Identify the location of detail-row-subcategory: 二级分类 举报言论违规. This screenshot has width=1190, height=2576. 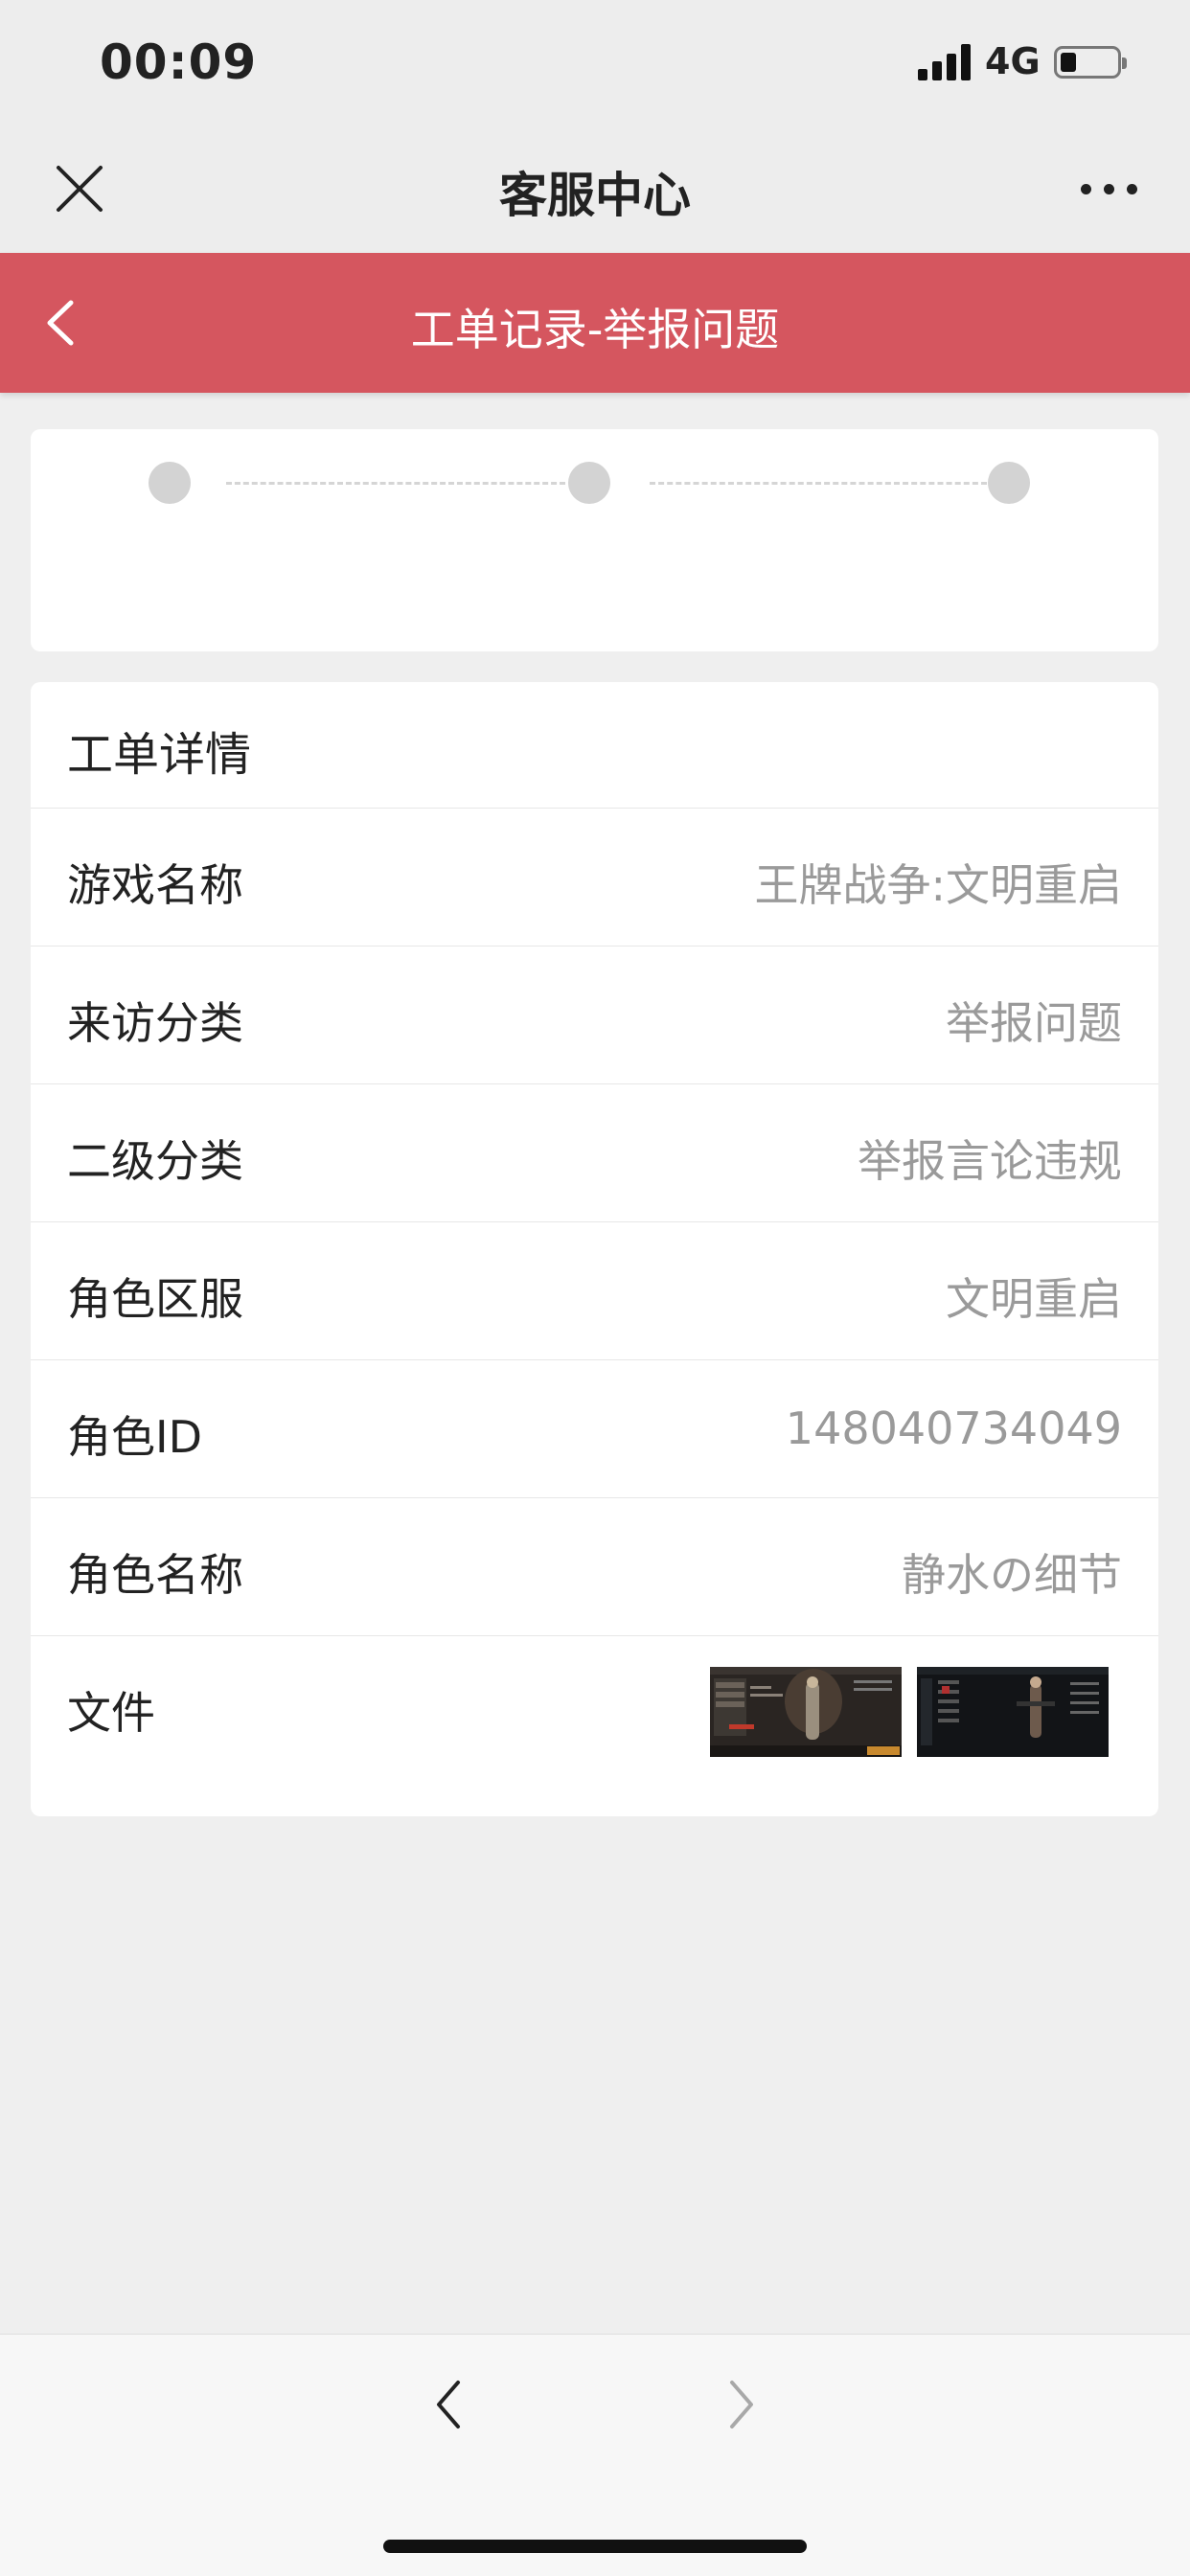
(594, 1152).